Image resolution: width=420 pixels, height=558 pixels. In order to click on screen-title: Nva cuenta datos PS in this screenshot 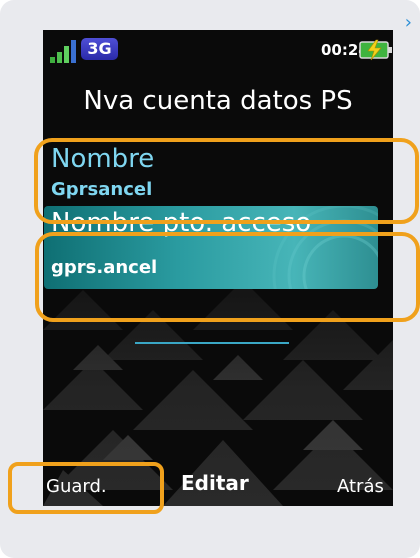, I will do `click(218, 101)`.